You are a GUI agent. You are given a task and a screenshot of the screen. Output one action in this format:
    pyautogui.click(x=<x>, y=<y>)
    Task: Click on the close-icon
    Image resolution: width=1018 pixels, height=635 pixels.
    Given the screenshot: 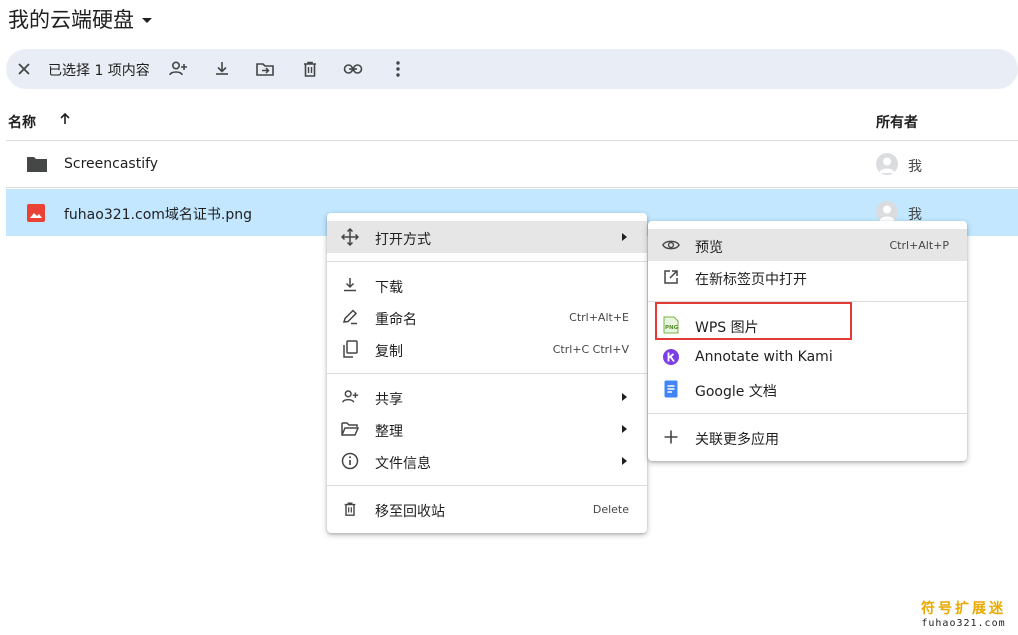 What is the action you would take?
    pyautogui.click(x=24, y=69)
    